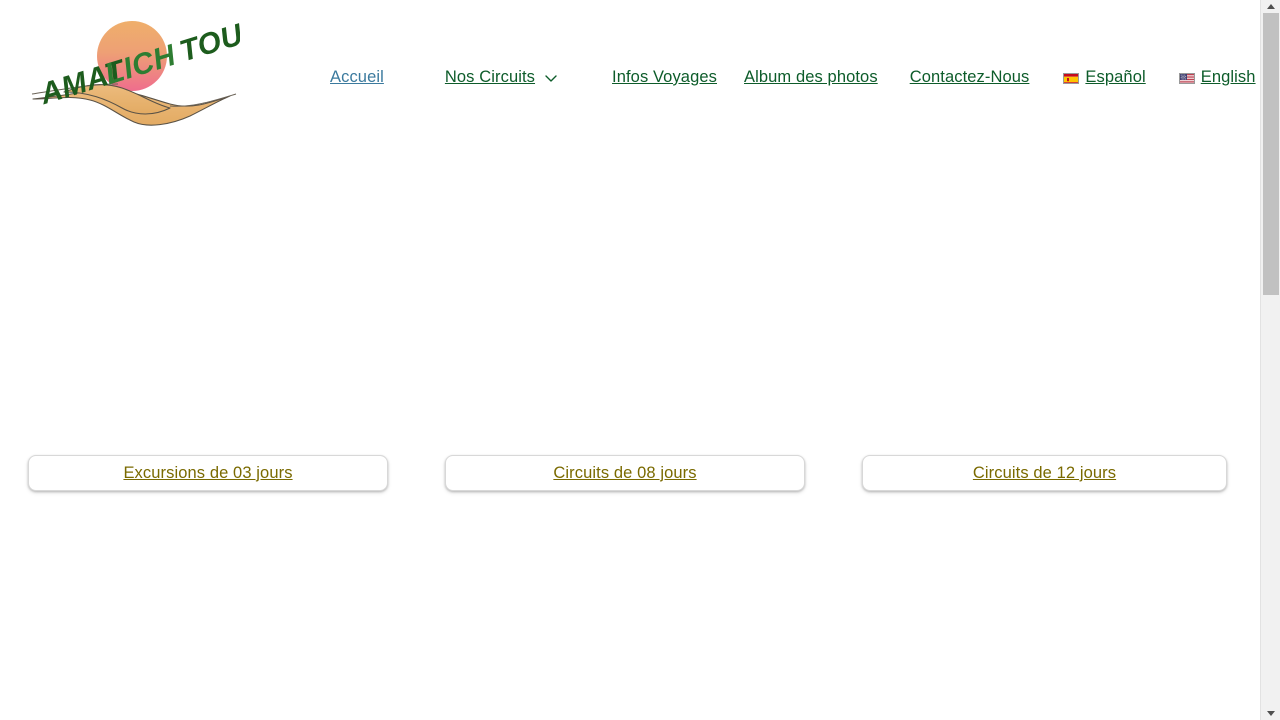  Describe the element at coordinates (1115, 76) in the screenshot. I see `nav-item-label: Español` at that location.